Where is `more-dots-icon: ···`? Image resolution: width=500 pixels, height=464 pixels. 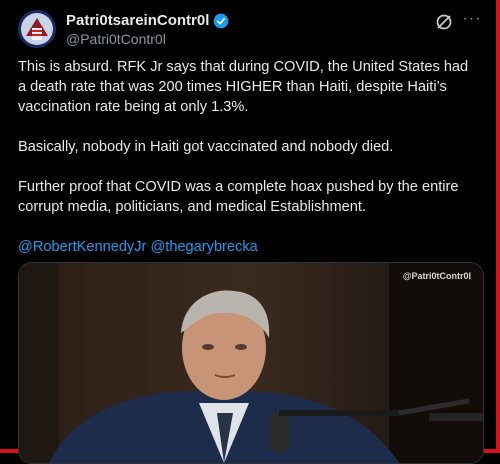 more-dots-icon: ··· is located at coordinates (472, 21).